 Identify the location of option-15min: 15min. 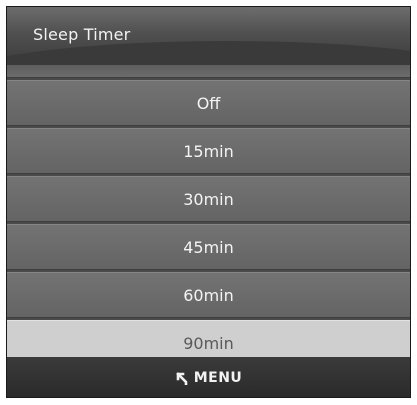
(208, 151).